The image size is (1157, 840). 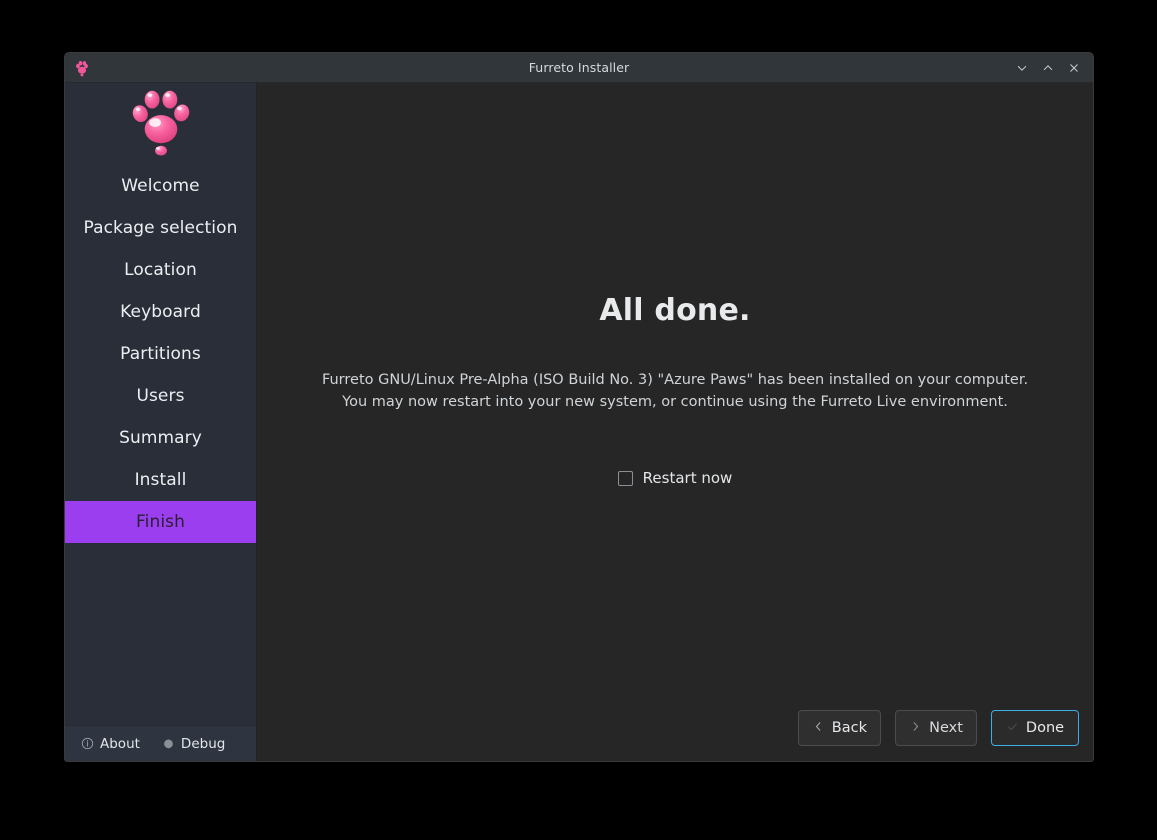 I want to click on sidebar-item-summary: Summary, so click(x=160, y=438).